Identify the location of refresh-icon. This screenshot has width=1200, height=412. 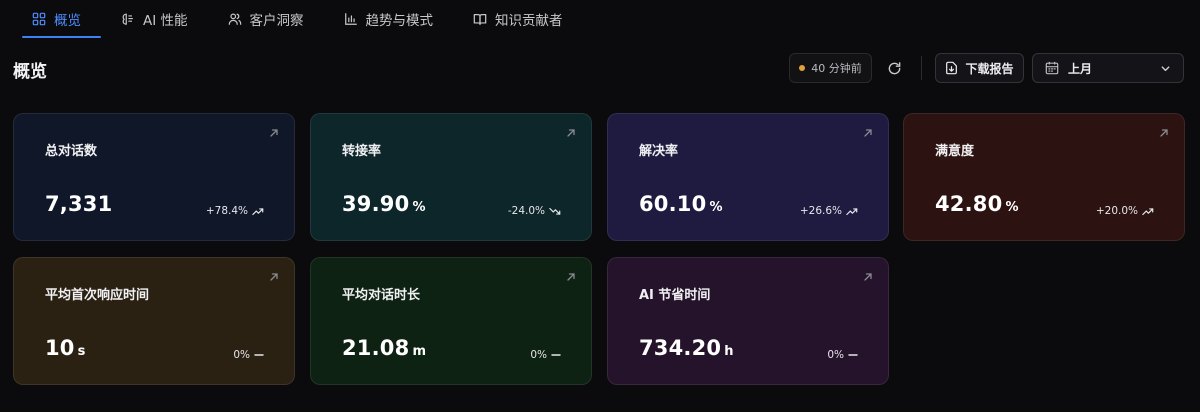
(894, 67).